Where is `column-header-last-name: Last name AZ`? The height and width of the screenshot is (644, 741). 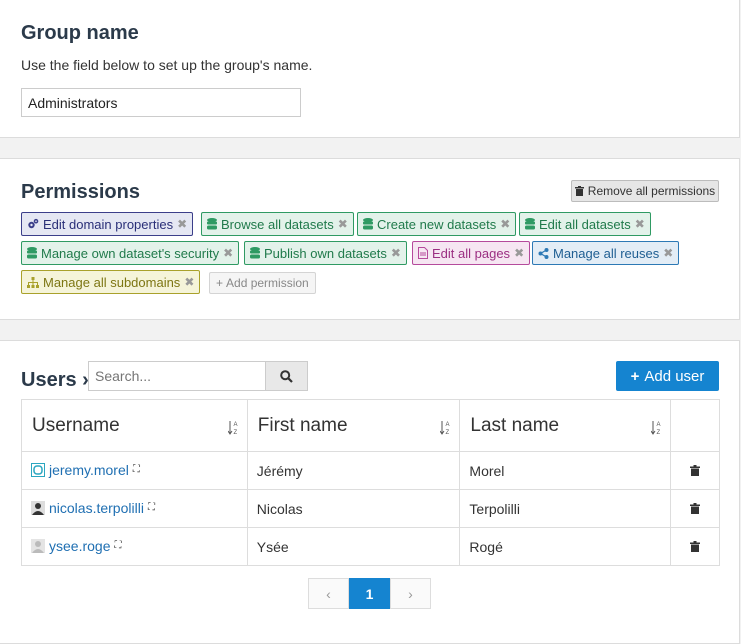
column-header-last-name: Last name AZ is located at coordinates (565, 425).